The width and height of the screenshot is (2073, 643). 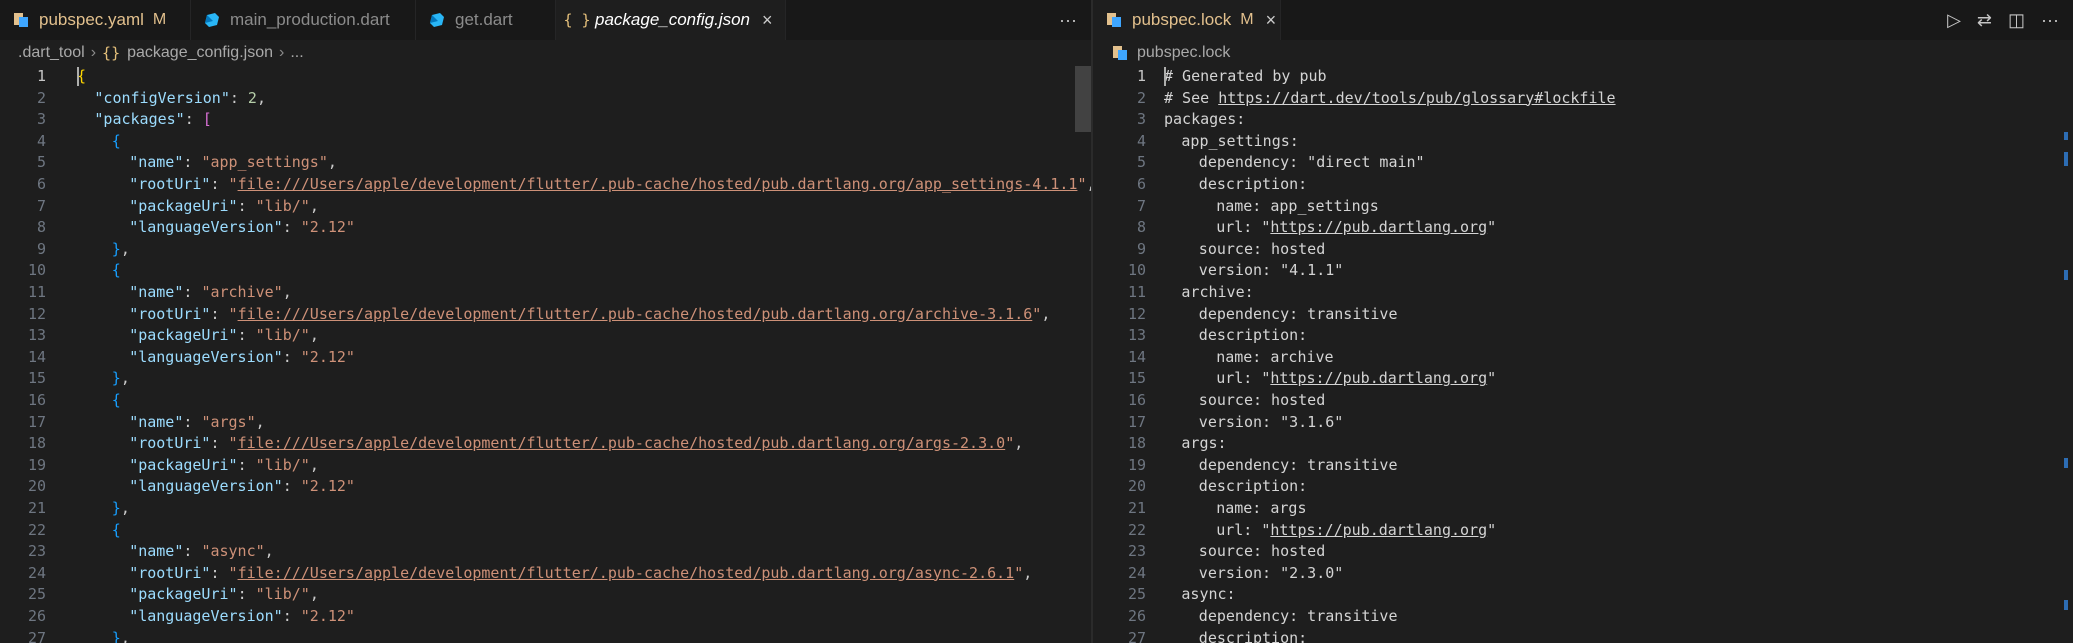 I want to click on code-line: 2 "configVersion": 2,, so click(x=133, y=99).